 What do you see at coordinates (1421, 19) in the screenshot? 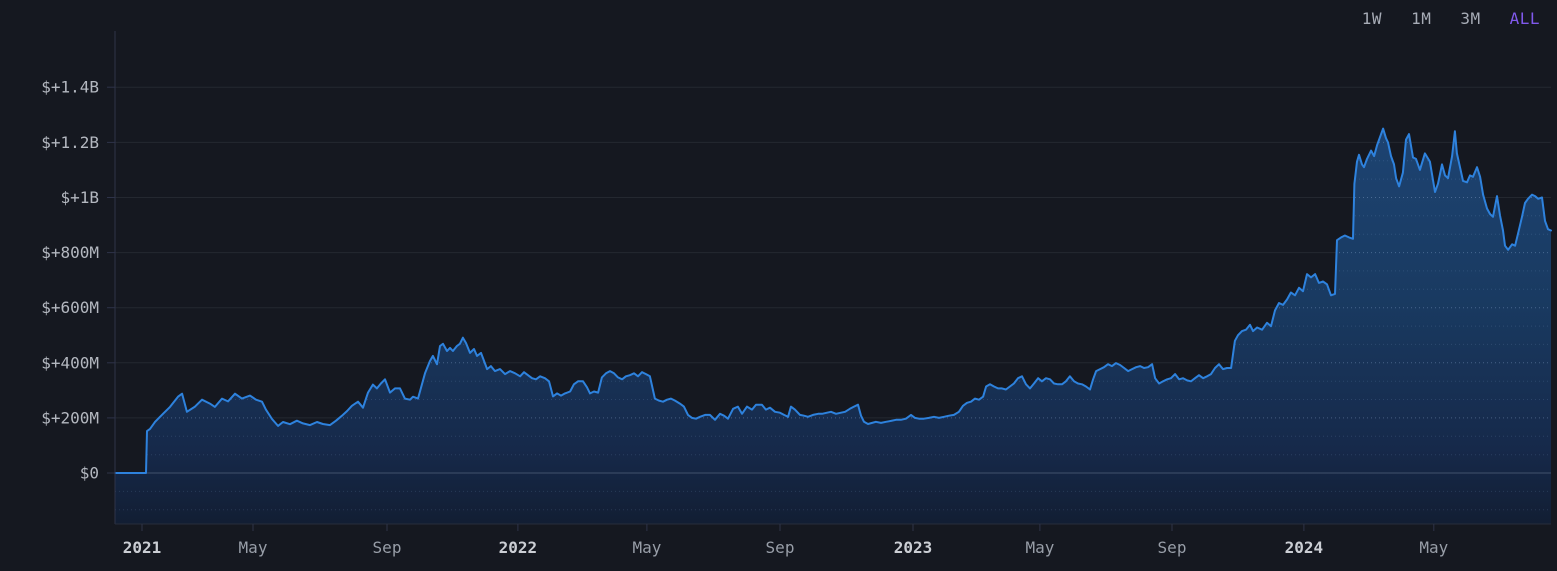
I see `range-button-1m: 1M` at bounding box center [1421, 19].